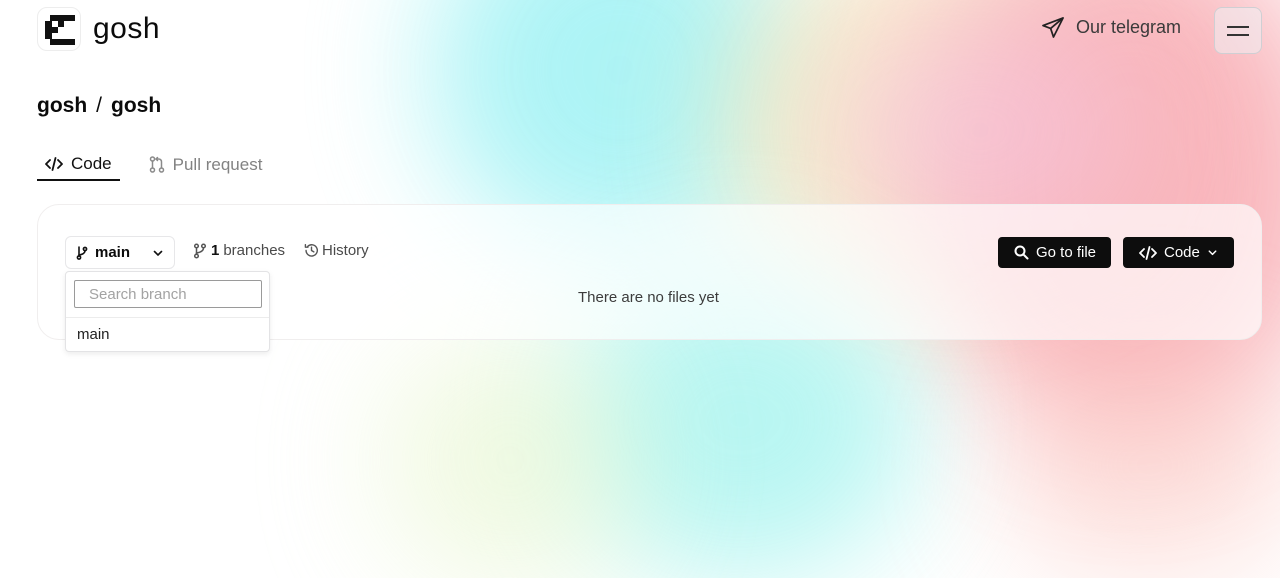 The image size is (1280, 578). Describe the element at coordinates (62, 106) in the screenshot. I see `breadcrumb-owner: gosh` at that location.